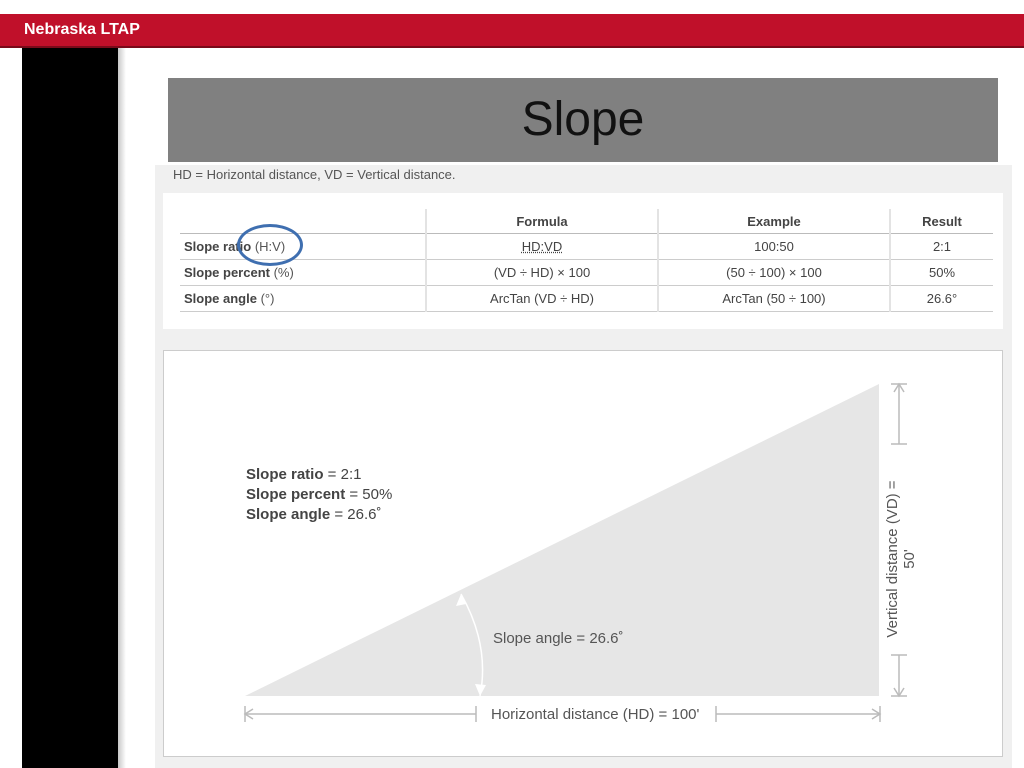 This screenshot has width=1024, height=768. What do you see at coordinates (288, 514) in the screenshot?
I see `summary-label: Slope angle` at bounding box center [288, 514].